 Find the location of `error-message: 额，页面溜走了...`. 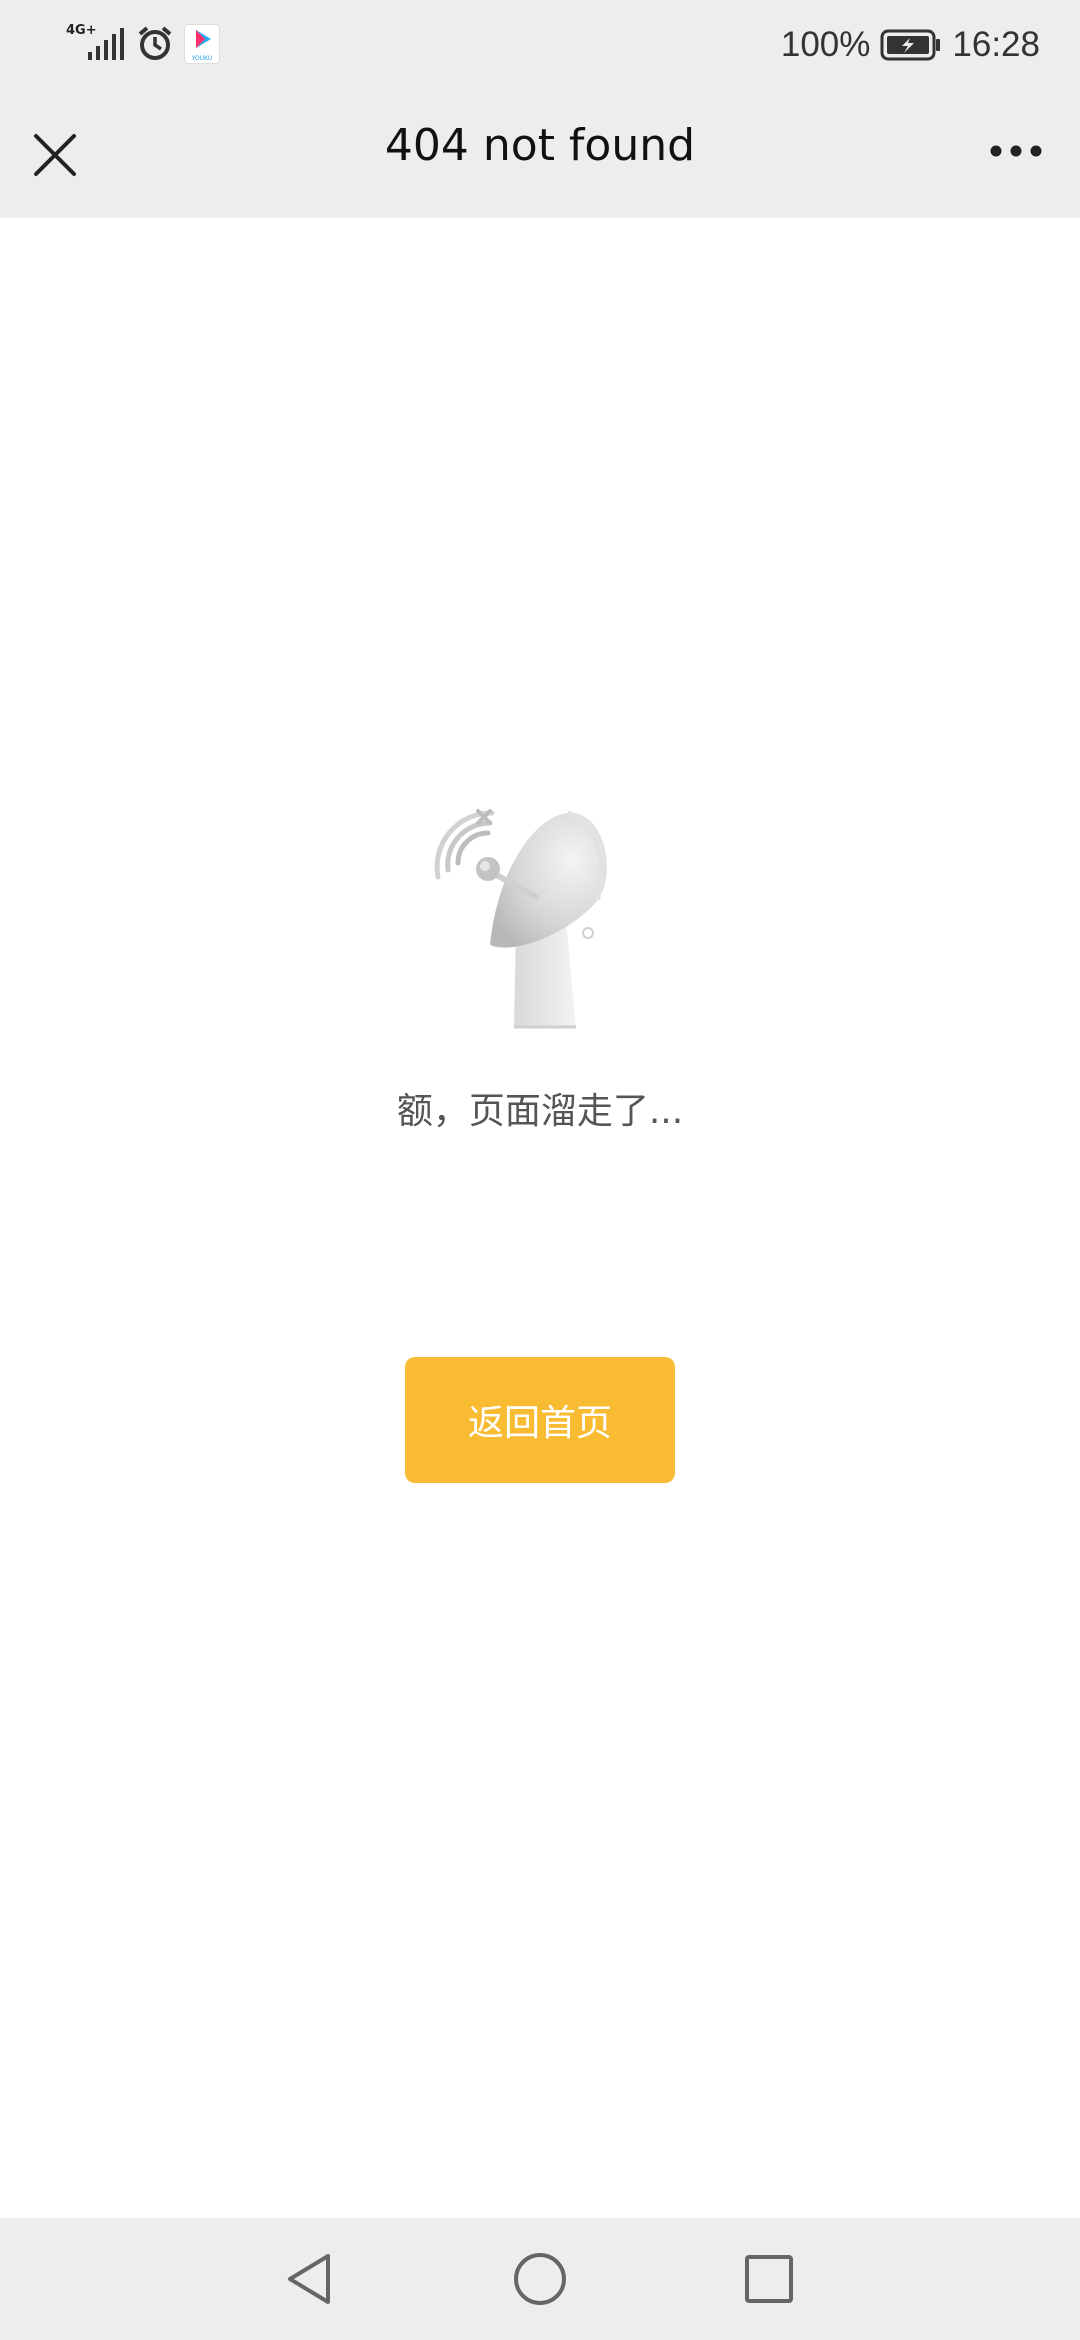

error-message: 额，页面溜走了... is located at coordinates (540, 1111).